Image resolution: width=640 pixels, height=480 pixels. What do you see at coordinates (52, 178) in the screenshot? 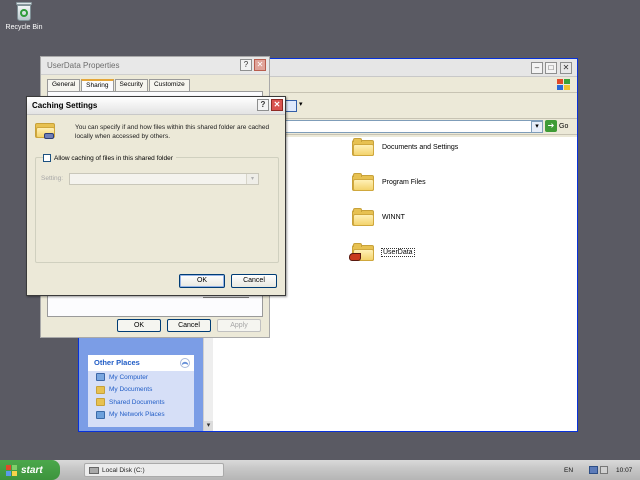
I see `setting-label: Setting:` at bounding box center [52, 178].